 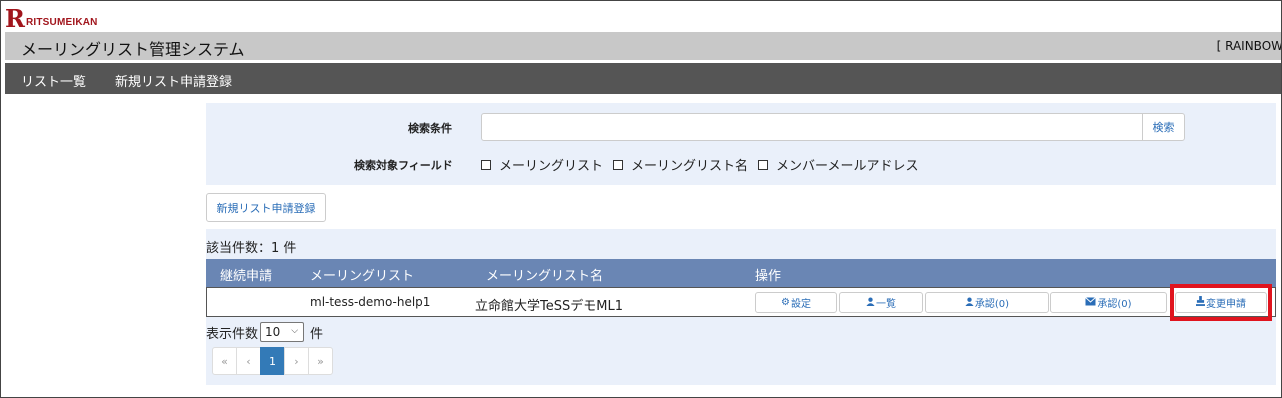 I want to click on user-name: [ RAINBOW, so click(x=1249, y=46).